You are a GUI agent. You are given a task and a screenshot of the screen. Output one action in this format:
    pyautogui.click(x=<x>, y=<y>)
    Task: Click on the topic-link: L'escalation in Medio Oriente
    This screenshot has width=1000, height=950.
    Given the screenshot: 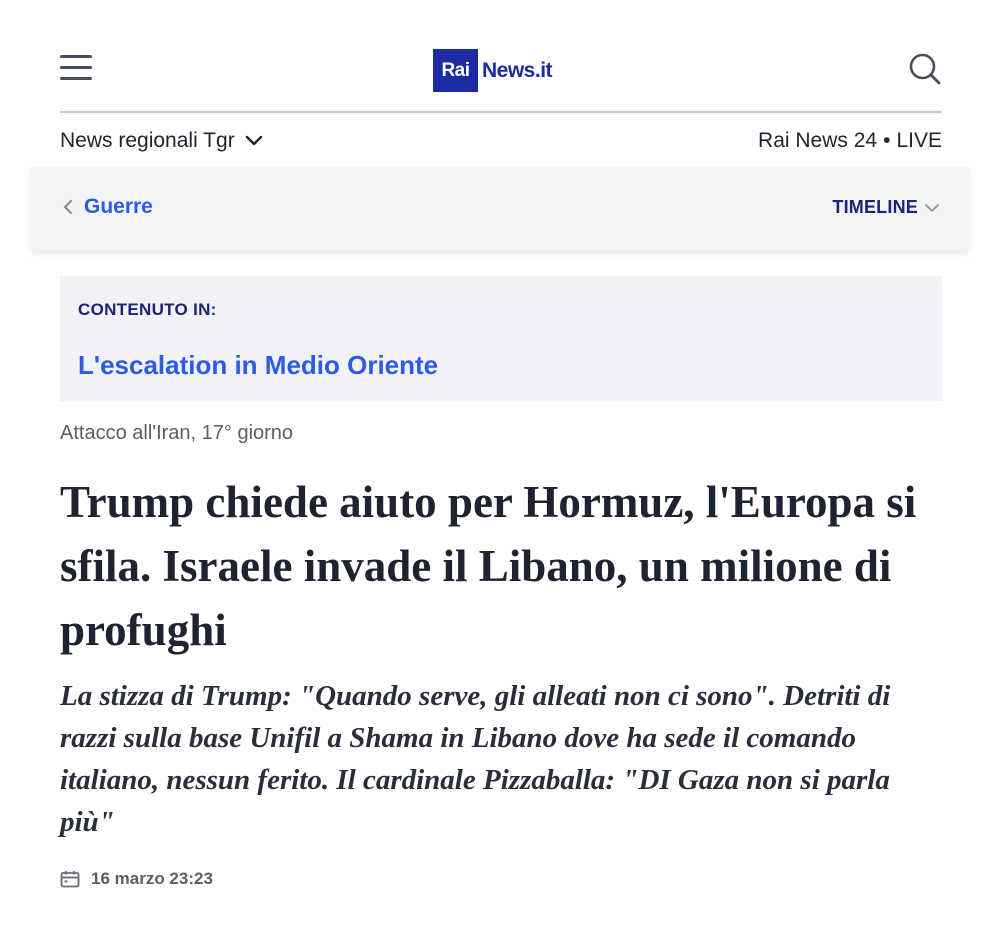 What is the action you would take?
    pyautogui.click(x=258, y=365)
    